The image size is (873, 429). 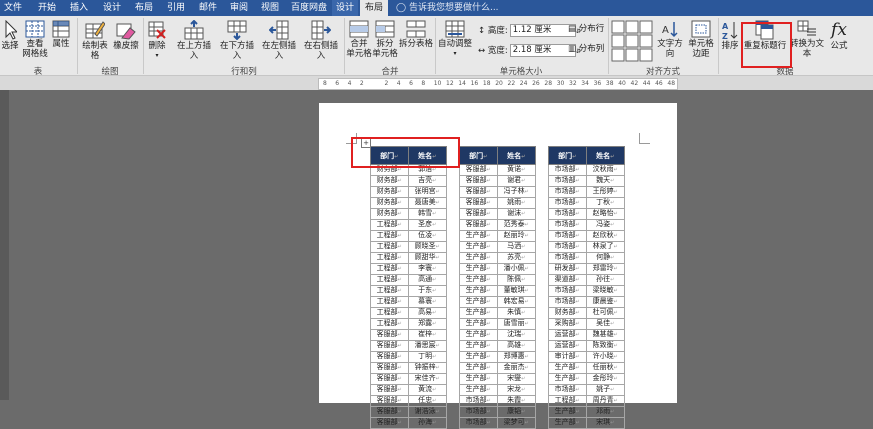 What do you see at coordinates (427, 225) in the screenshot?
I see `name-cell: 圣彦↵` at bounding box center [427, 225].